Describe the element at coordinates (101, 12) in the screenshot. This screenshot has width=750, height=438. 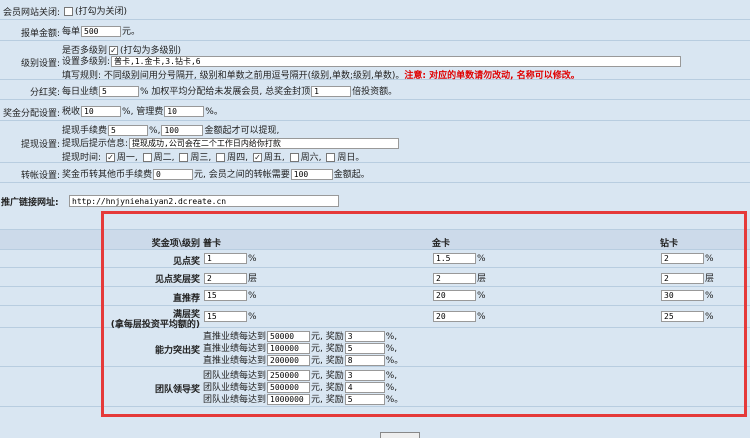
I see `site-close-hint: (打勾为关闭)` at that location.